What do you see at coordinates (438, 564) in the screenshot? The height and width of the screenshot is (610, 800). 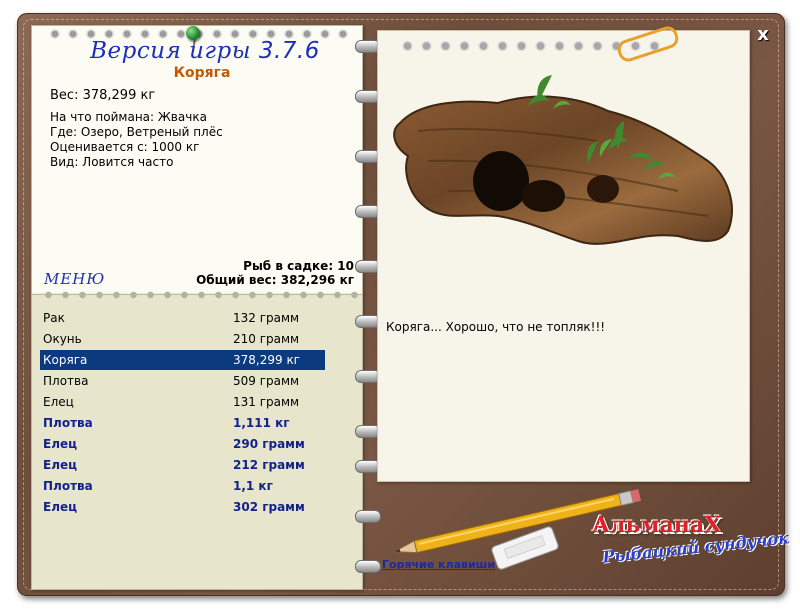 I see `hotkeys-link: Горячие клавиши` at bounding box center [438, 564].